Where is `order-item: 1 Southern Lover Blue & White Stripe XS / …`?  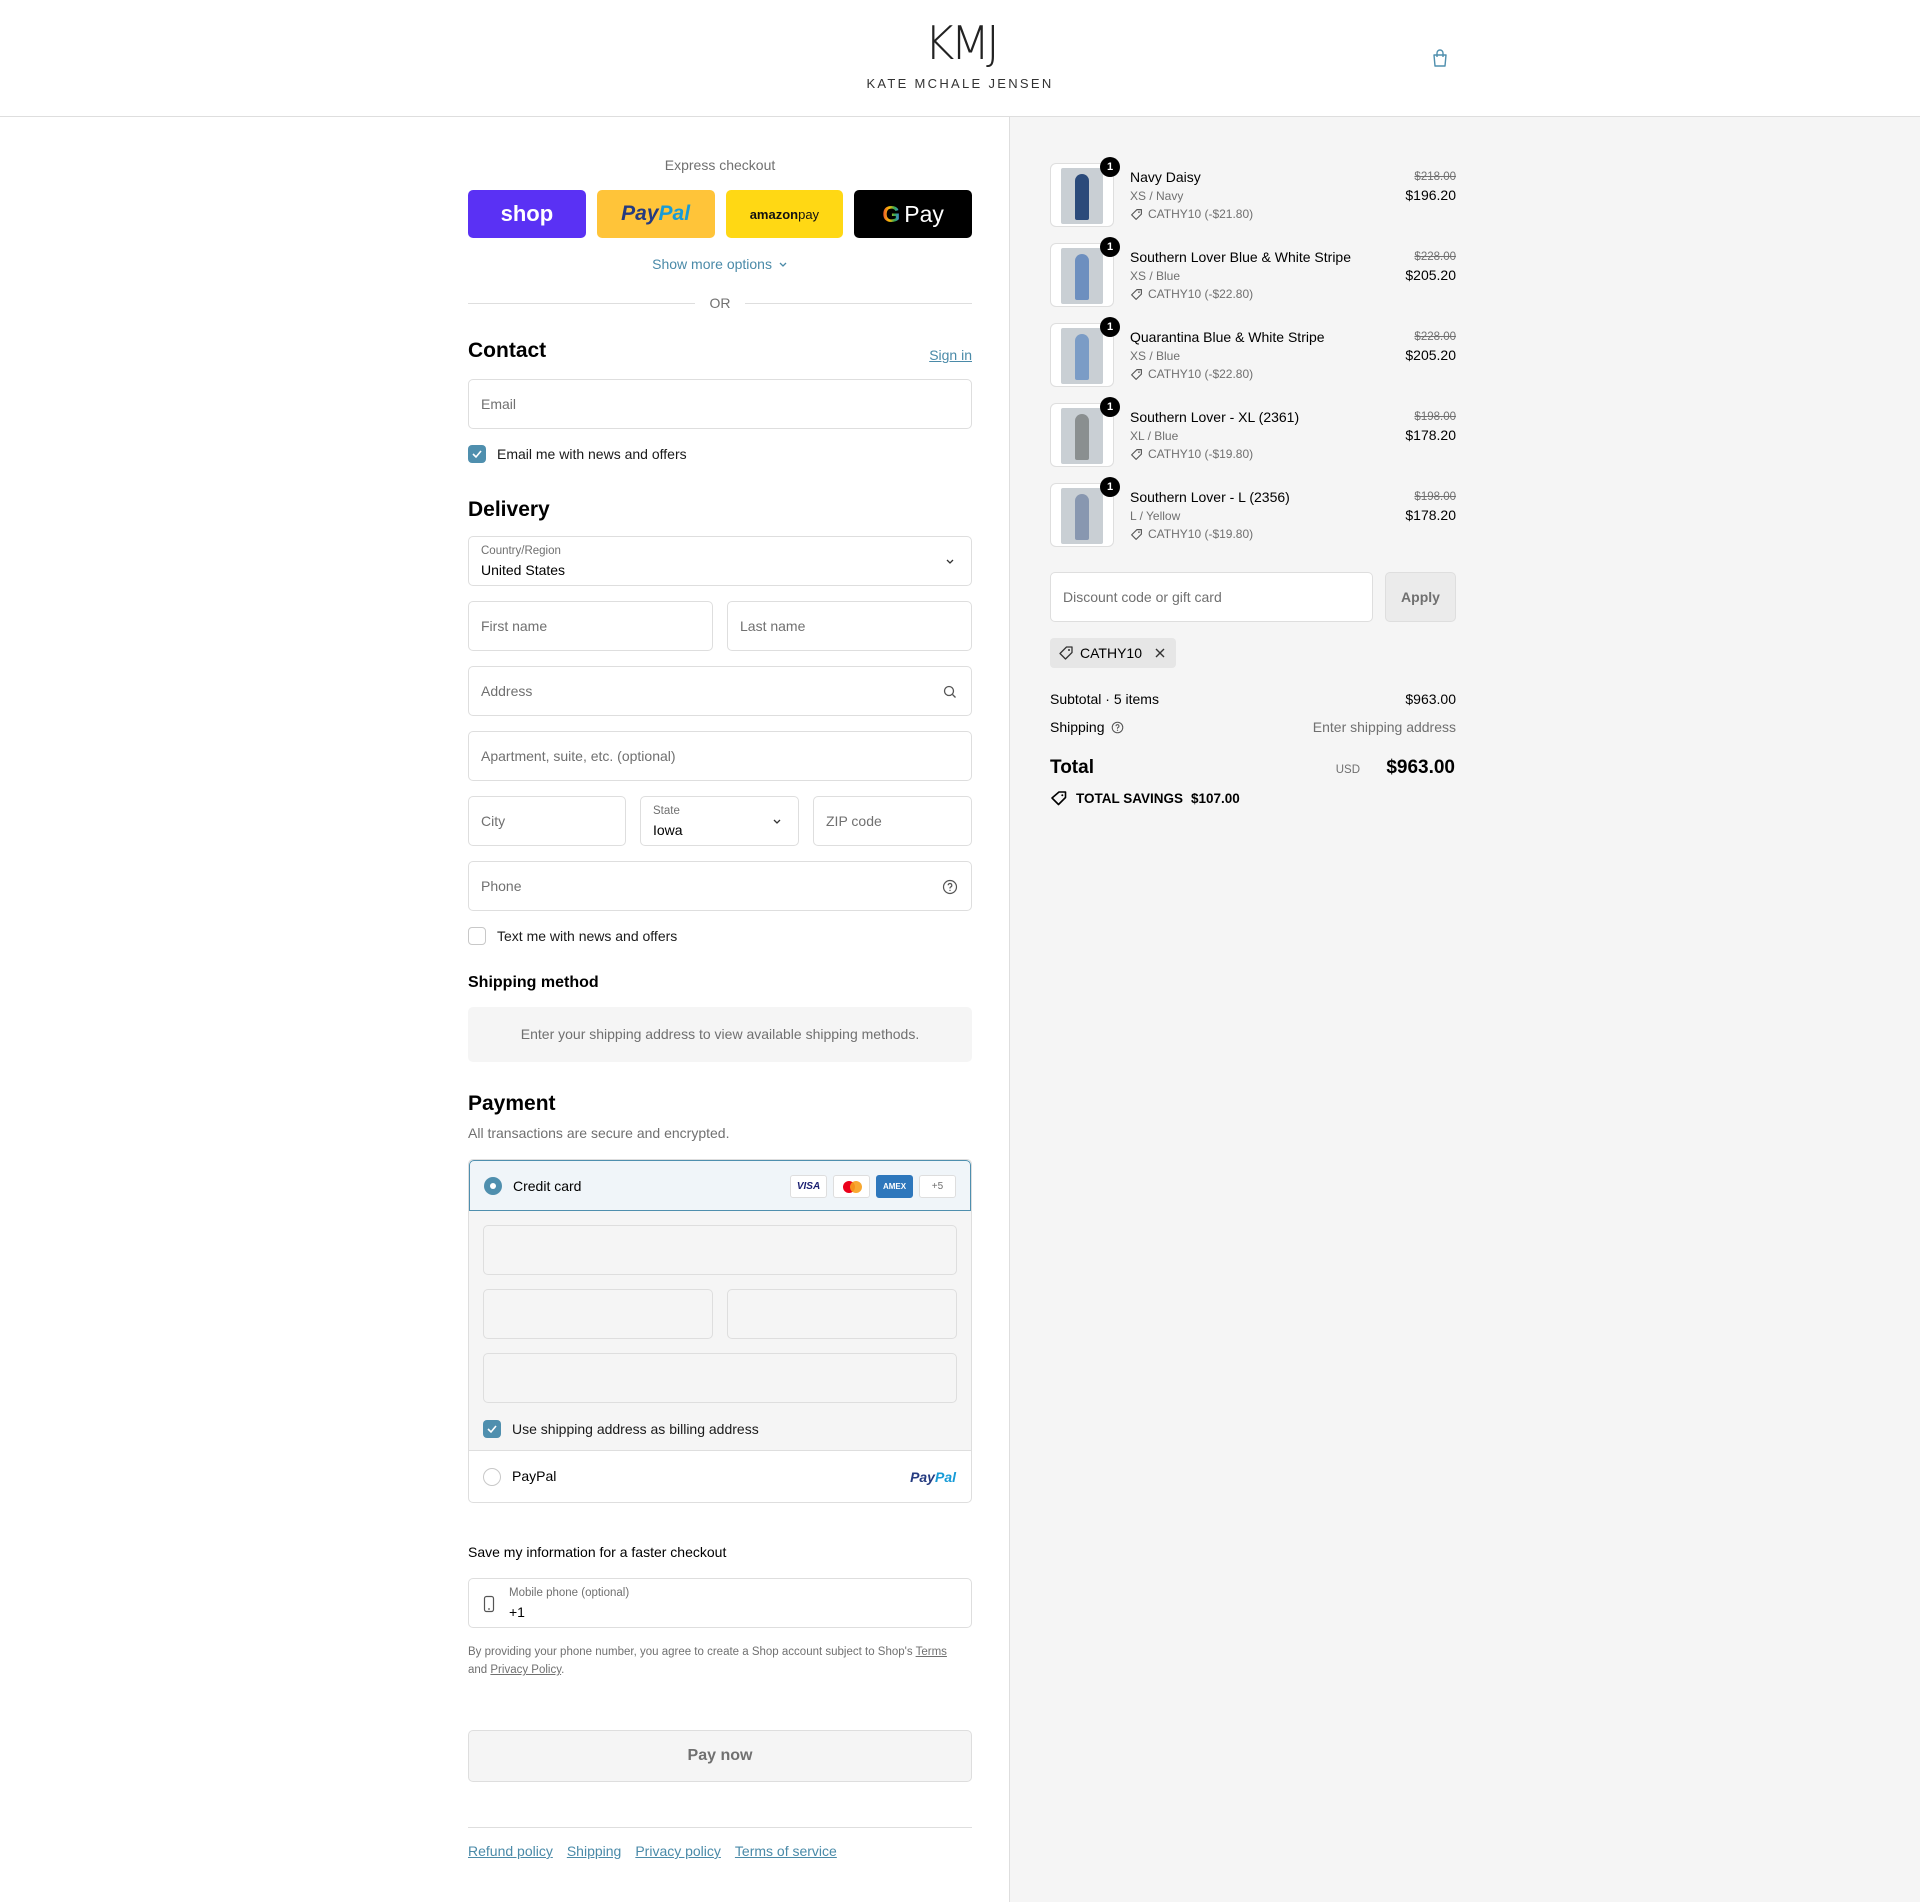 order-item: 1 Southern Lover Blue & White Stripe XS / … is located at coordinates (1253, 272).